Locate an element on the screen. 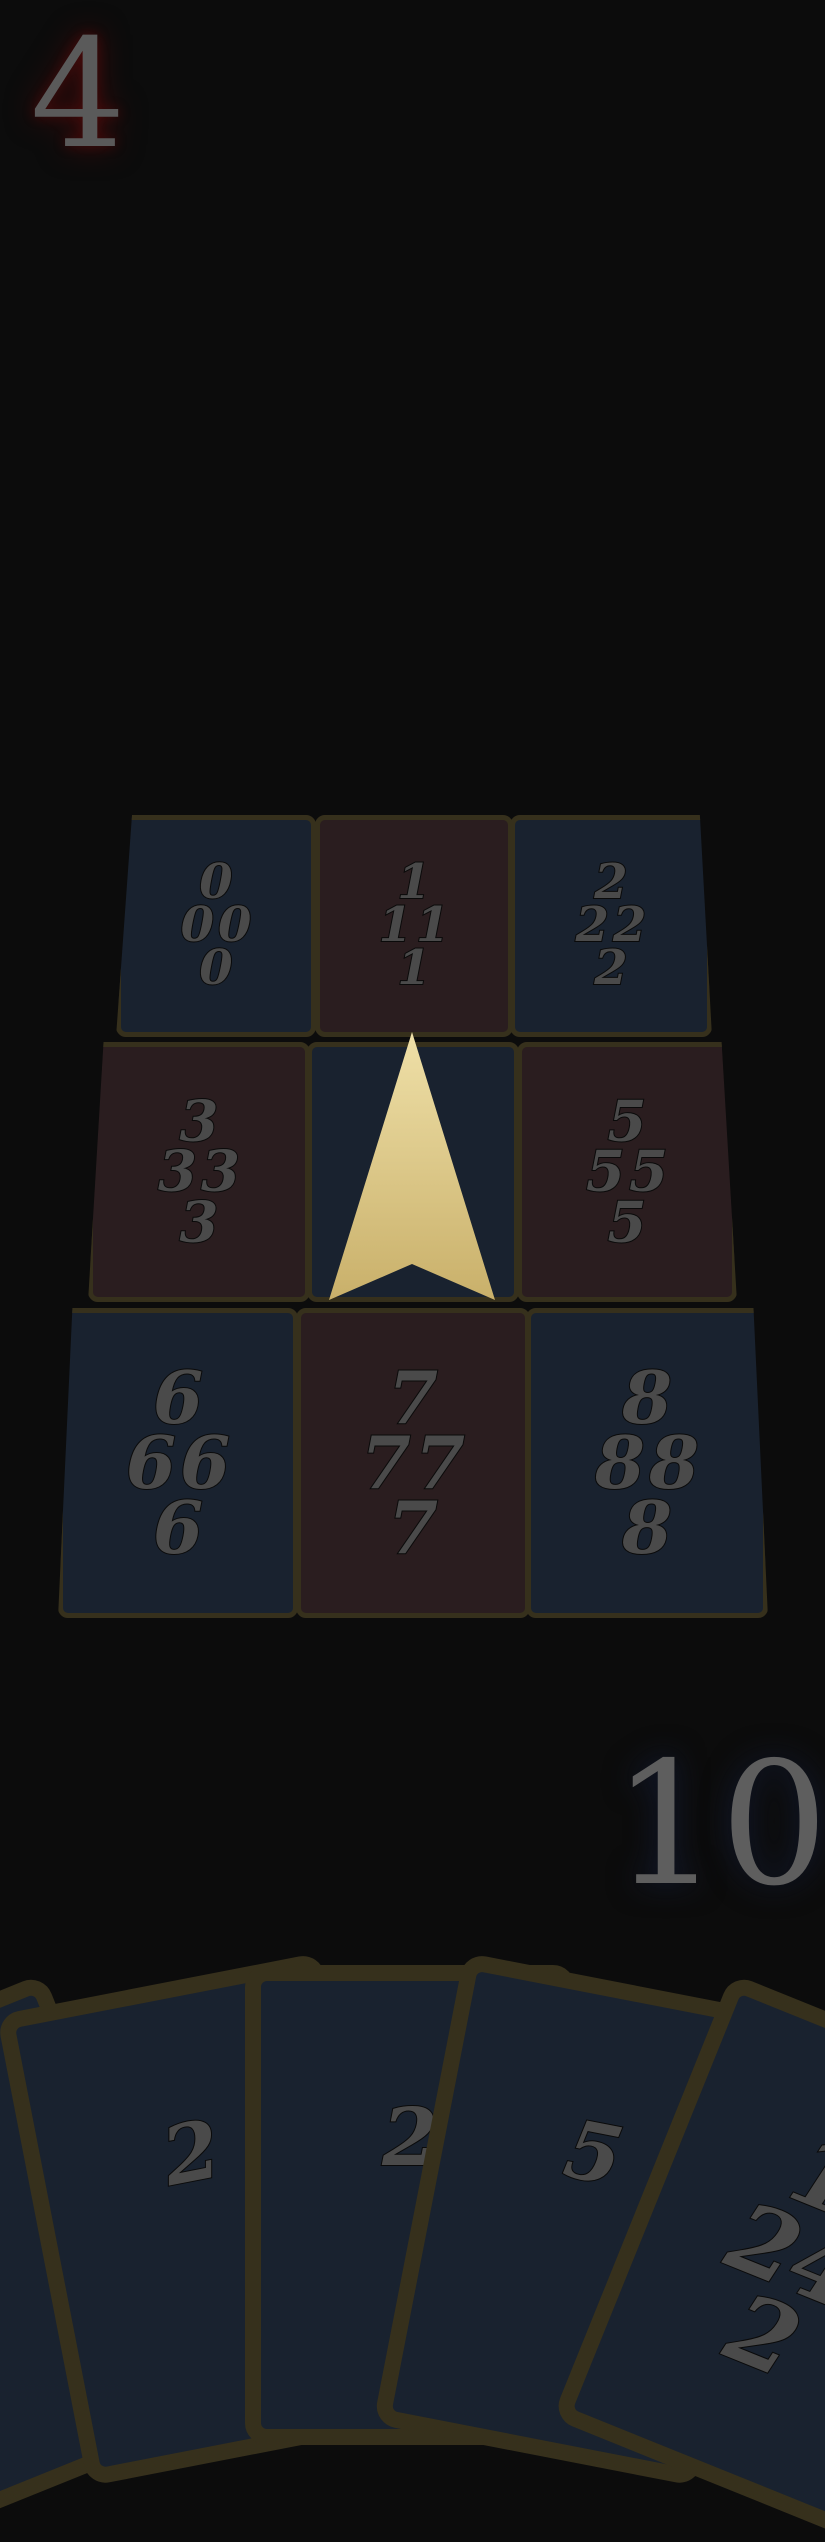 The image size is (825, 2542). arrow-up-icon is located at coordinates (412, 1166).